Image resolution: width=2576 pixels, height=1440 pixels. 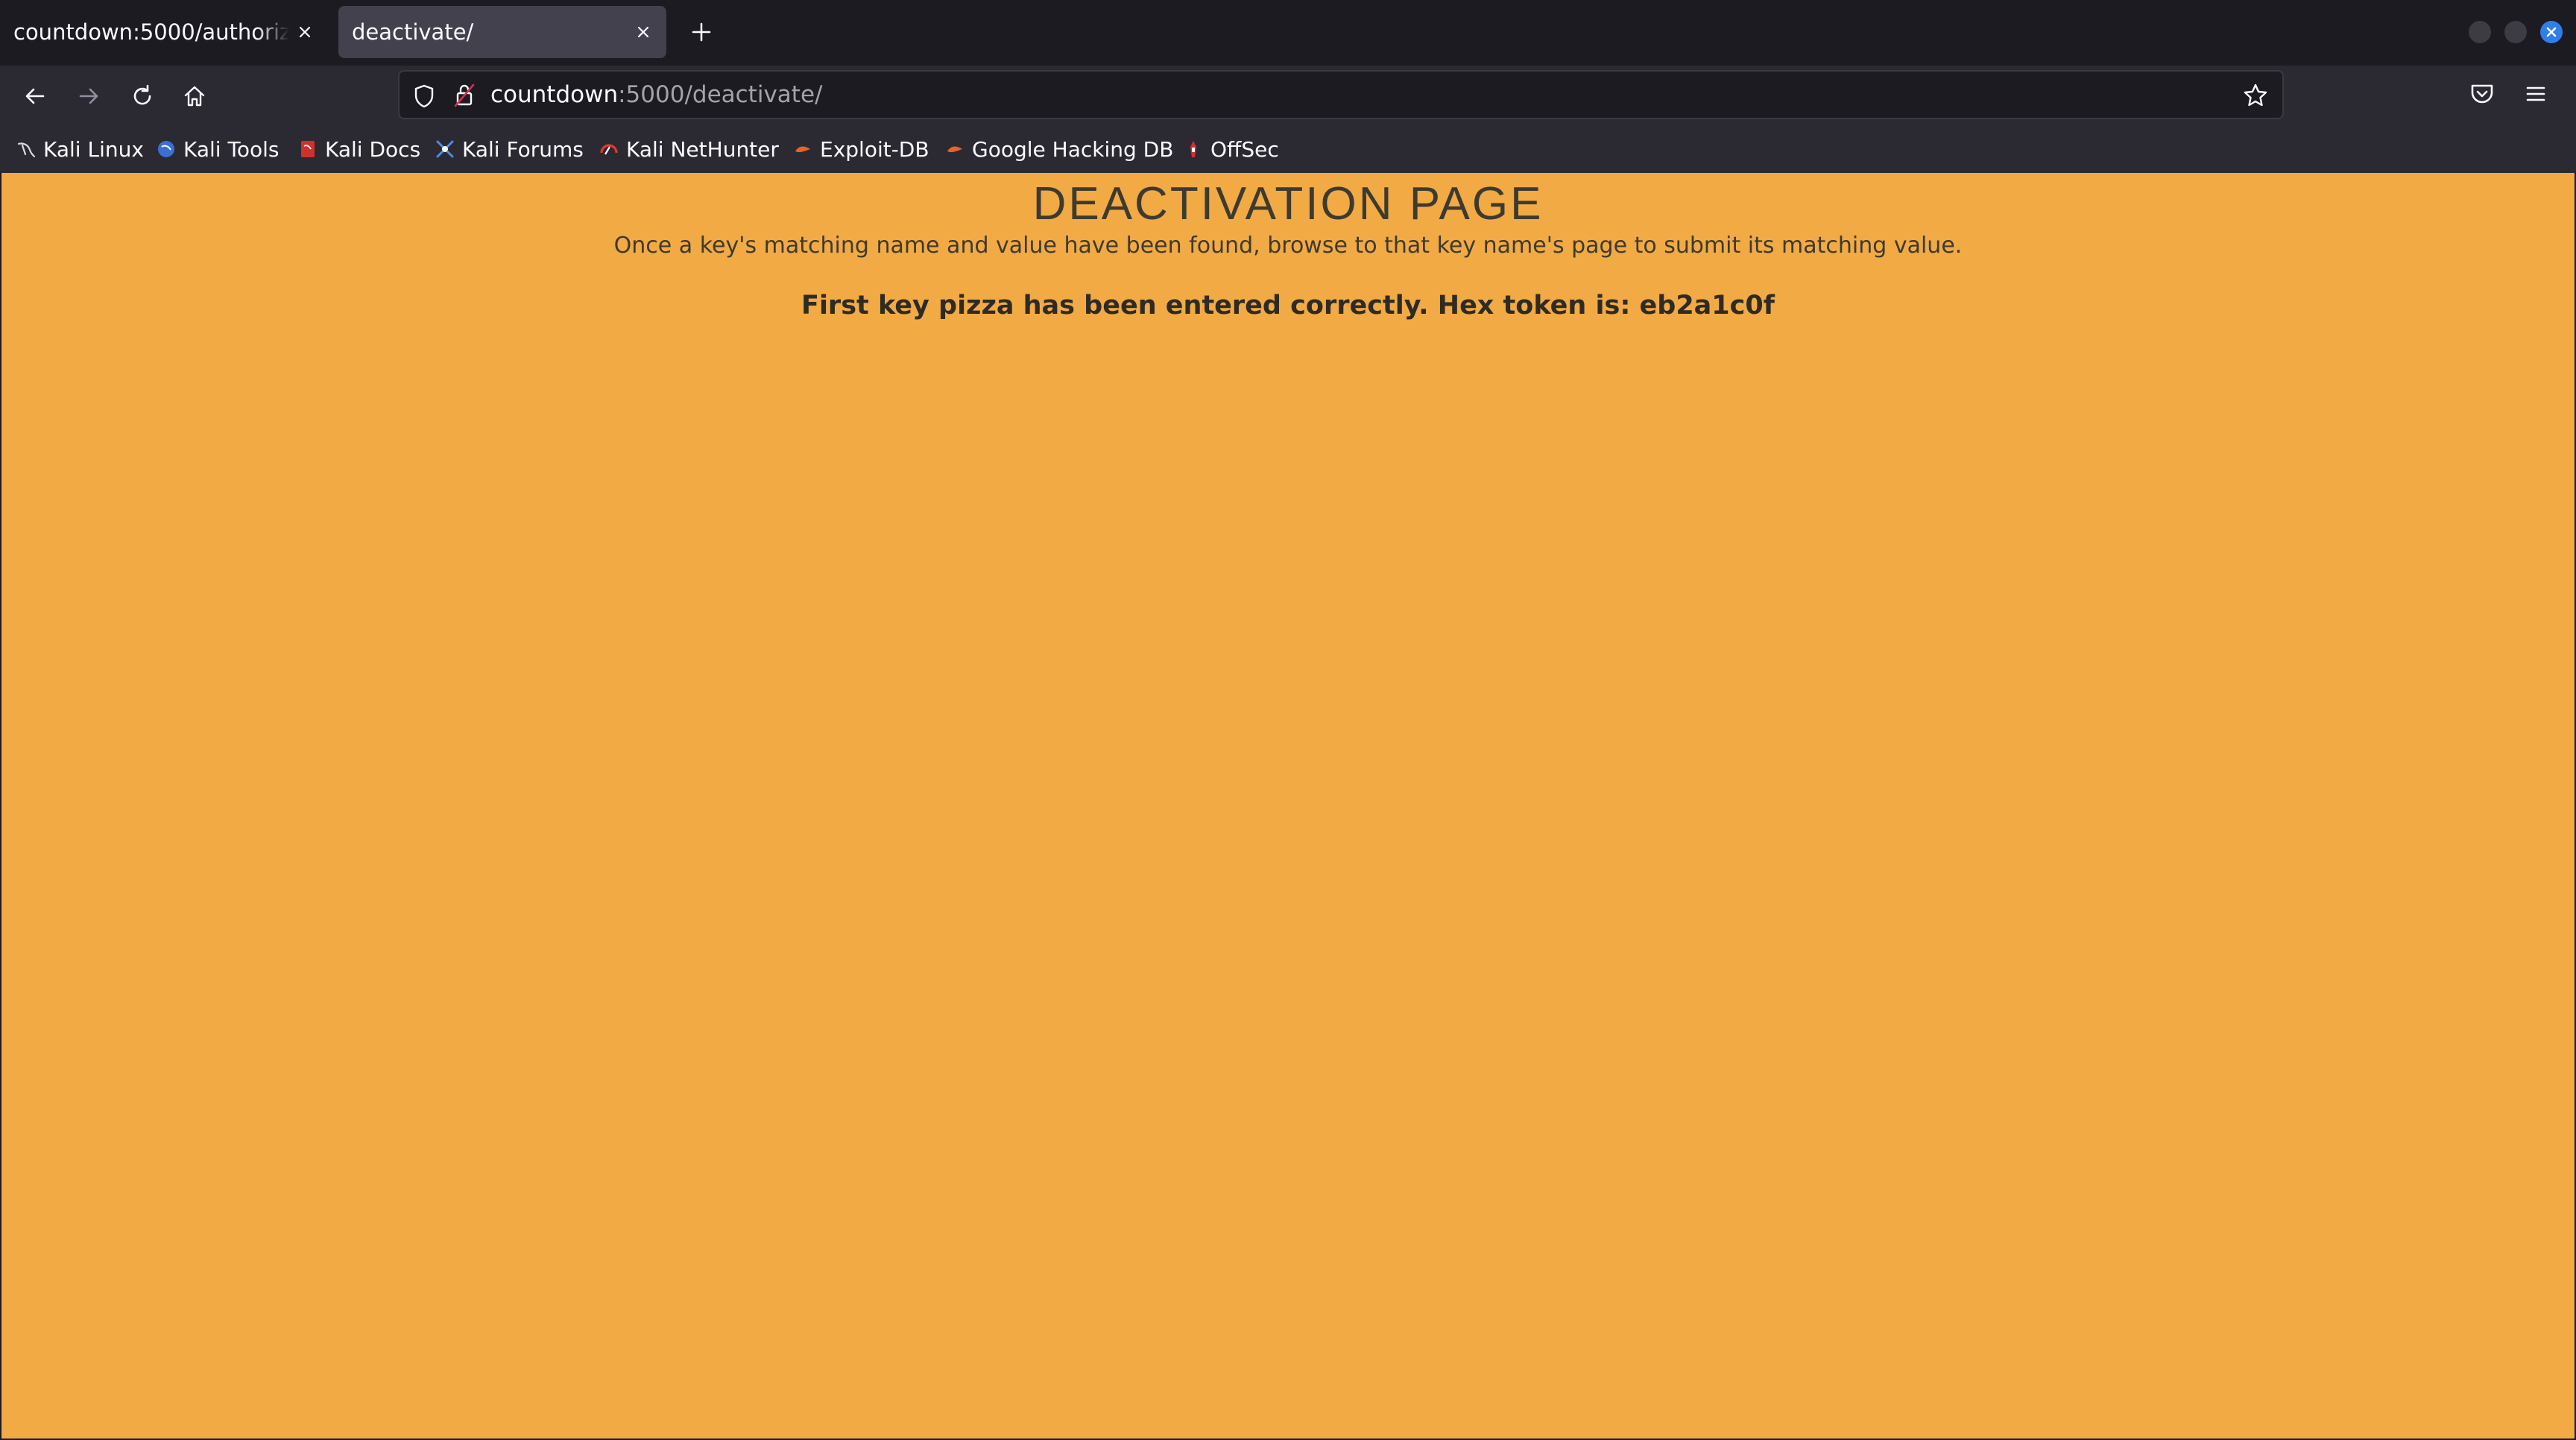 I want to click on bookmark-kali-linux: Kali Linux, so click(x=80, y=149).